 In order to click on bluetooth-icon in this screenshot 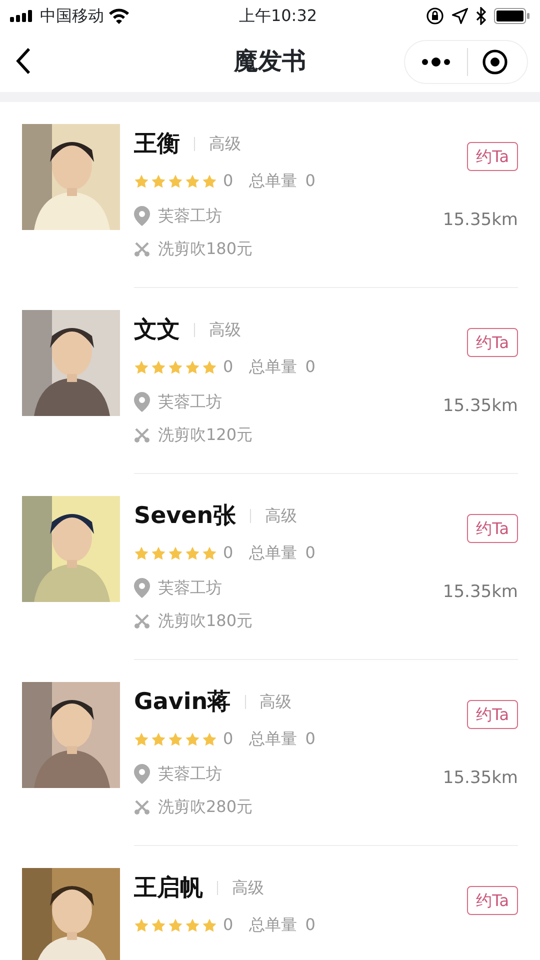, I will do `click(481, 16)`.